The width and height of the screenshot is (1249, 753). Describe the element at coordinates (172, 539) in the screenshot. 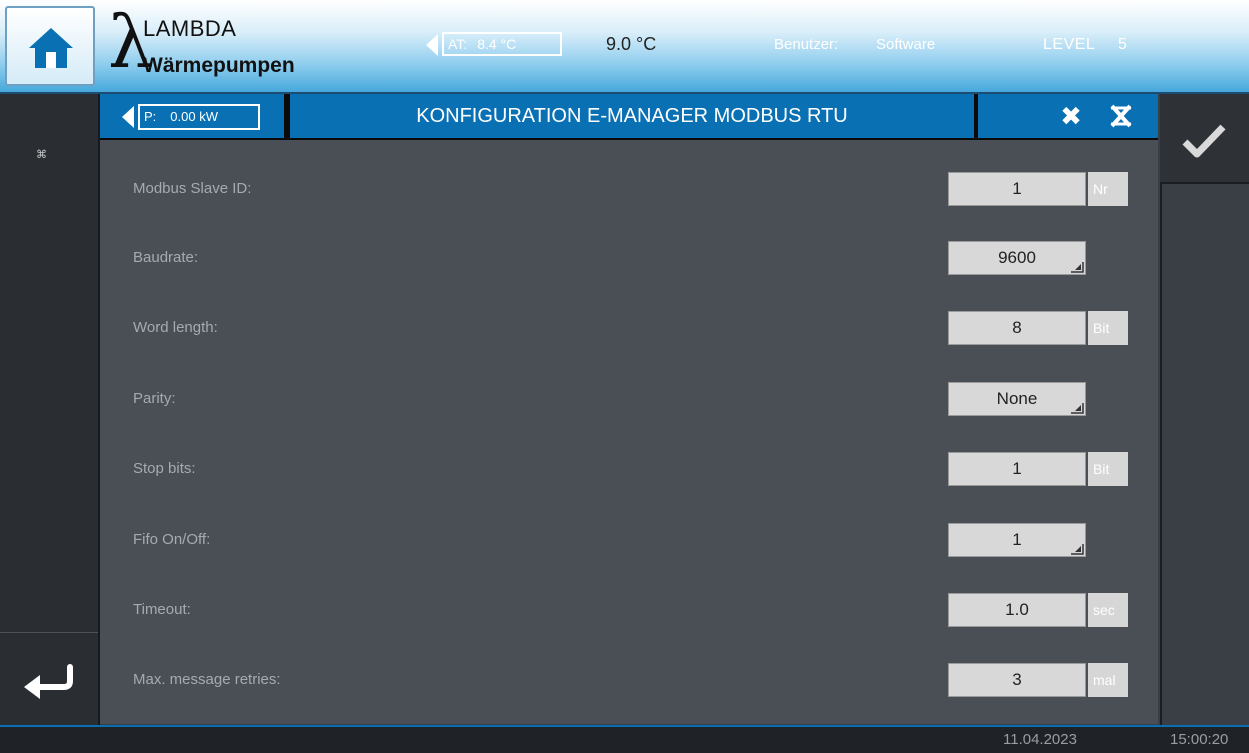

I see `setting-label: Fifo On/Off:` at that location.